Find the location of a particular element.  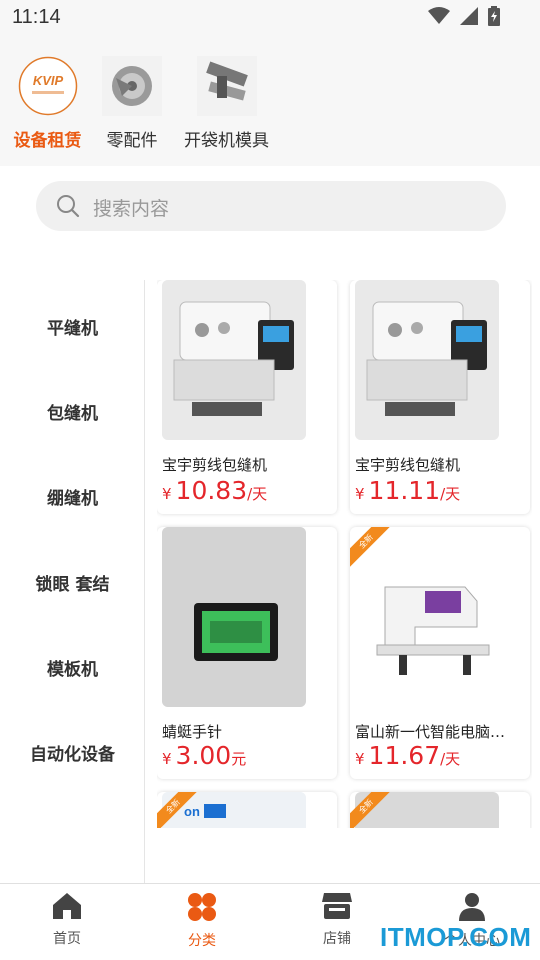

kvip-logo-icon: KVIP is located at coordinates (47, 86).